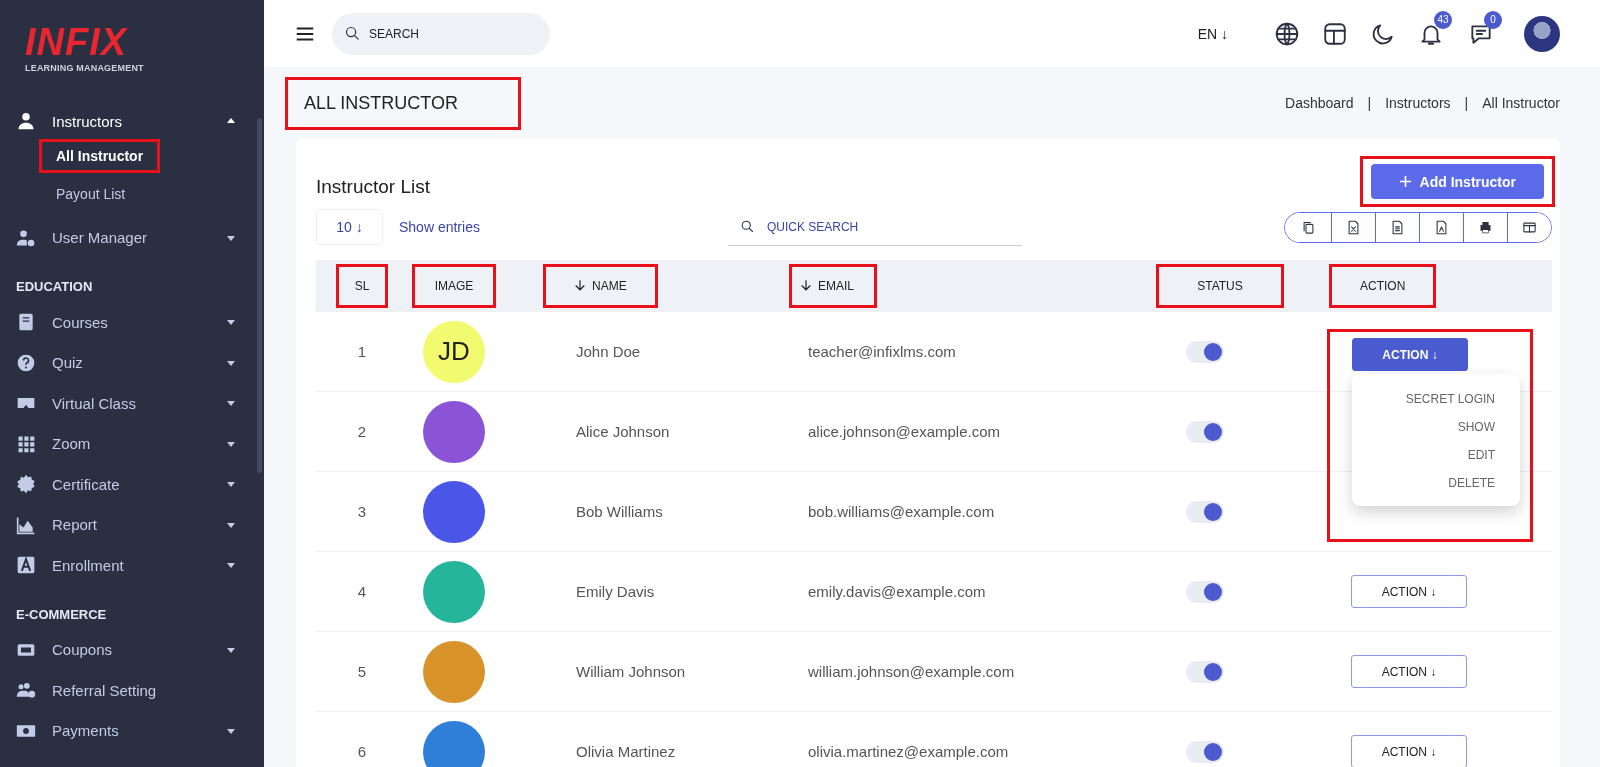  I want to click on column-header: IMAGE, so click(454, 285).